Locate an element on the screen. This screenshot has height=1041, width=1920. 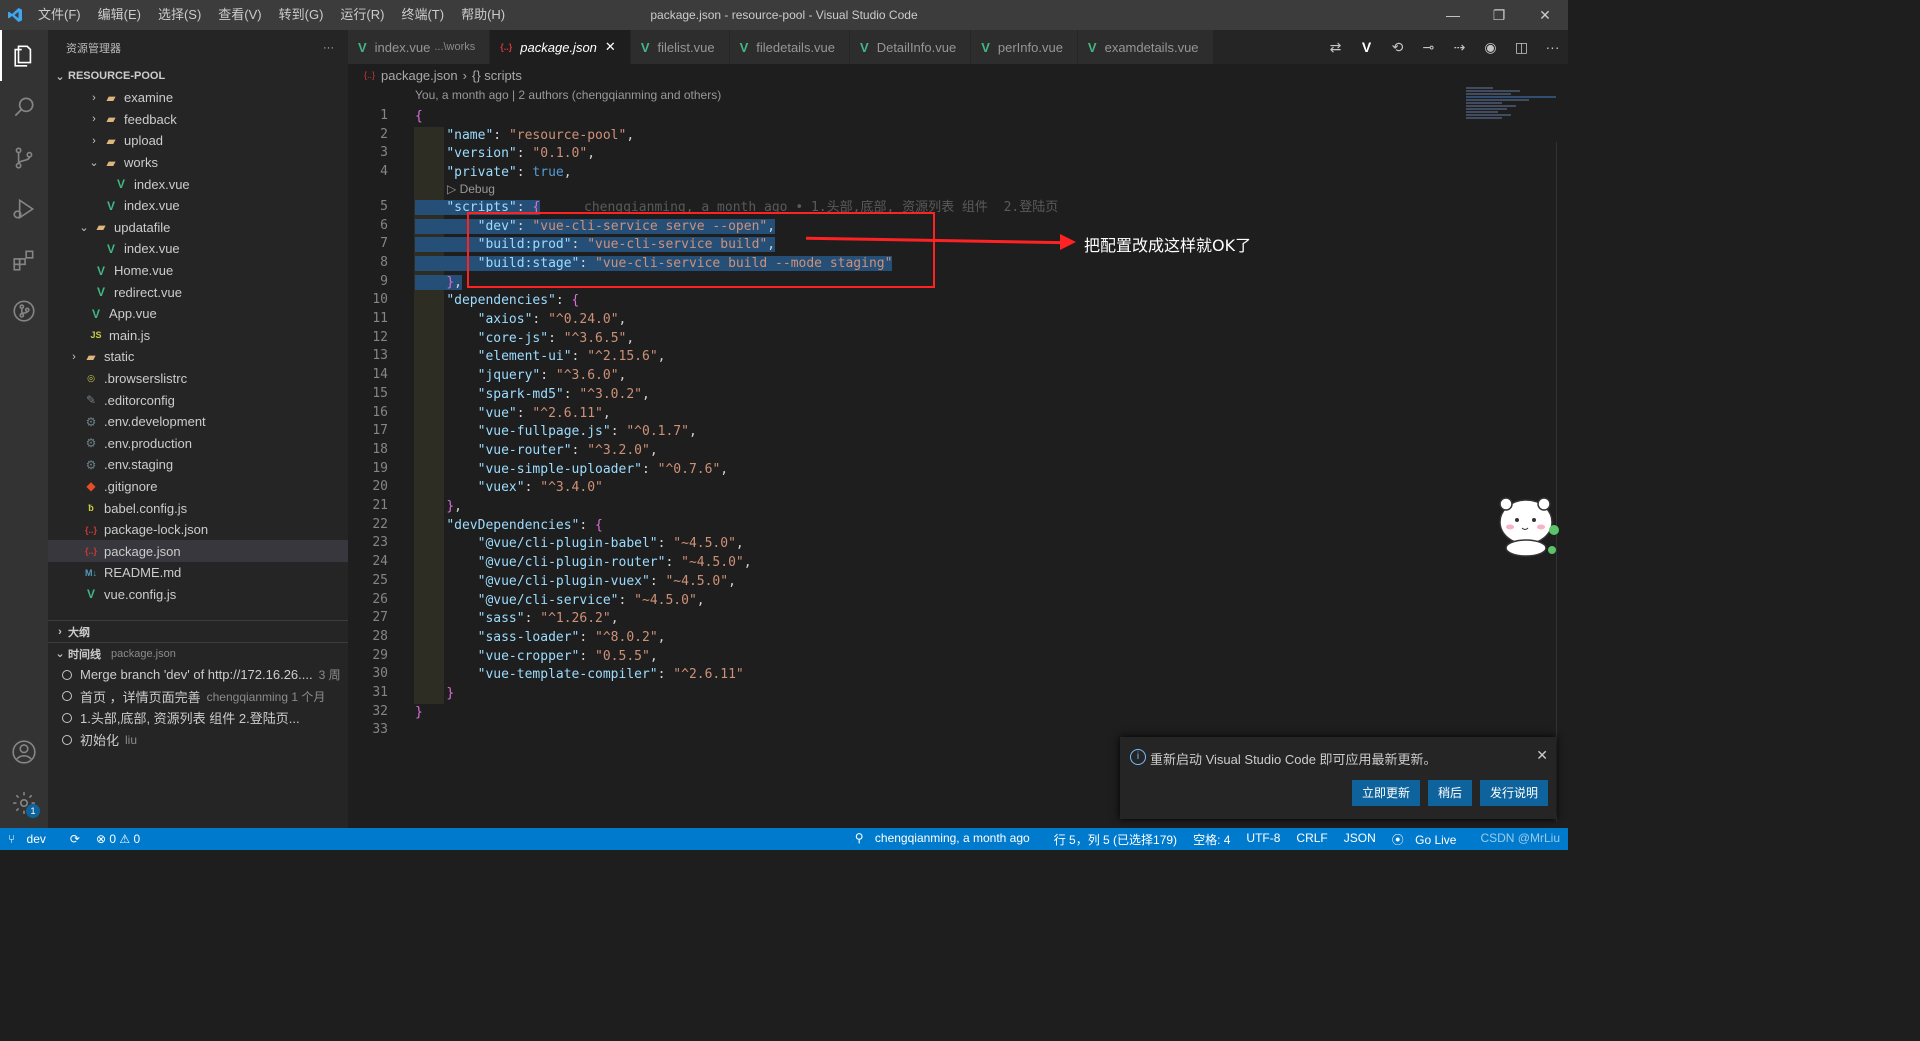
cursor-position: 行 5，列 5 (已选择179) is located at coordinates (1115, 839).